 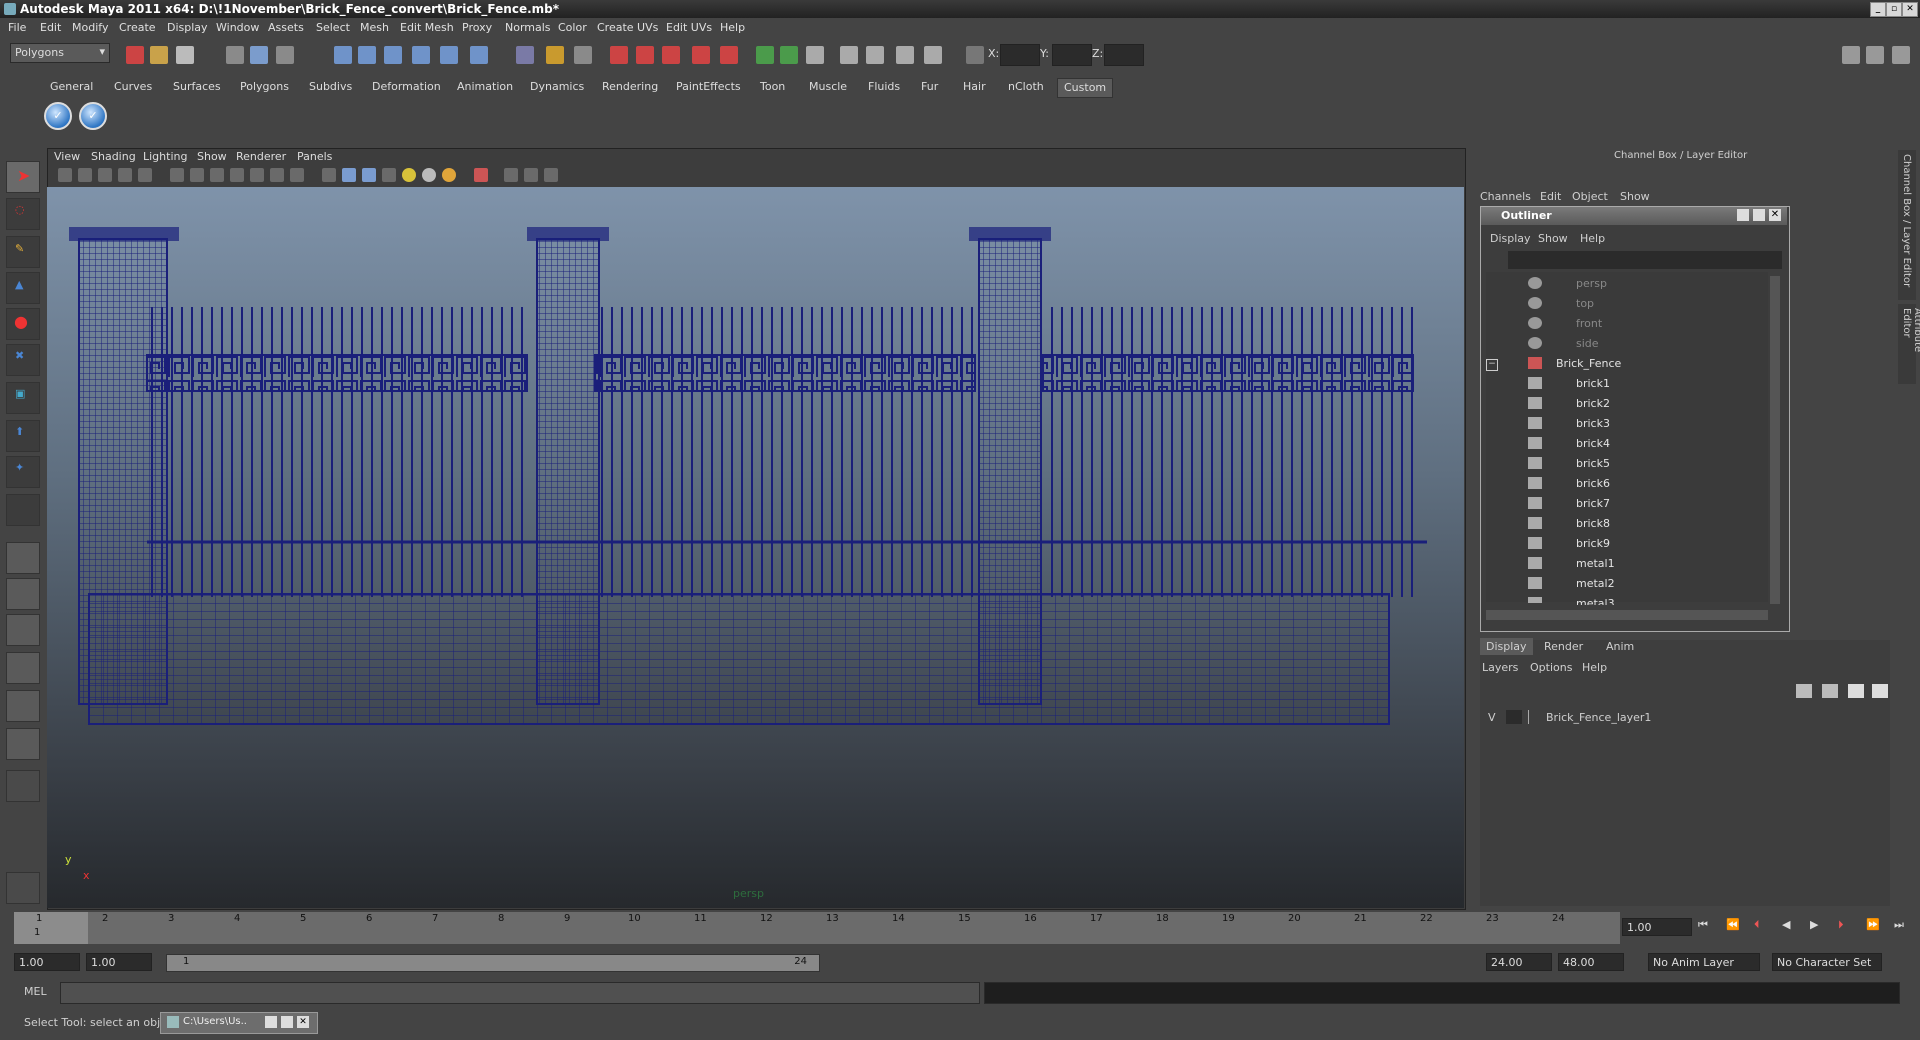 I want to click on backface-culling-icon, so click(x=551, y=175).